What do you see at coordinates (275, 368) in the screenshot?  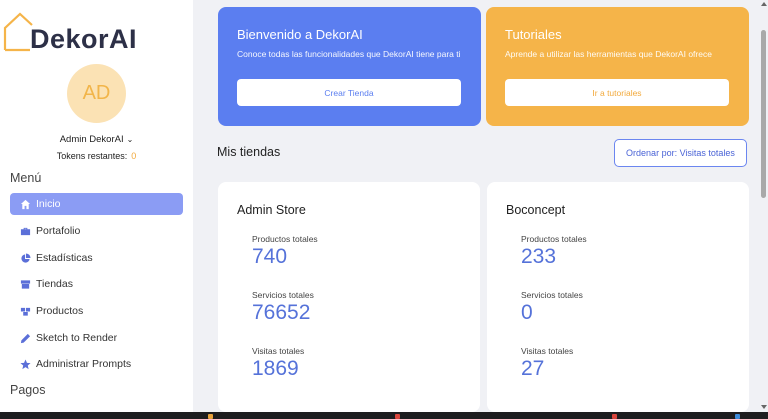 I see `visits-value: 1869` at bounding box center [275, 368].